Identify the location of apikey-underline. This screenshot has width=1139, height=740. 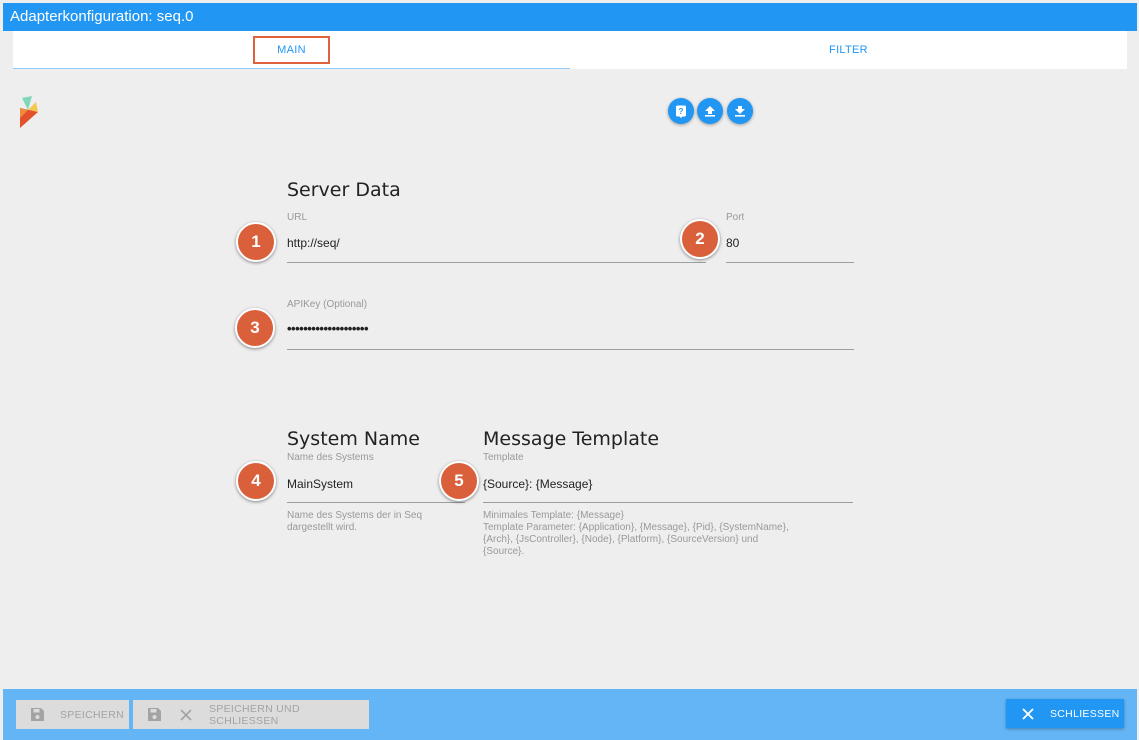
(570, 349).